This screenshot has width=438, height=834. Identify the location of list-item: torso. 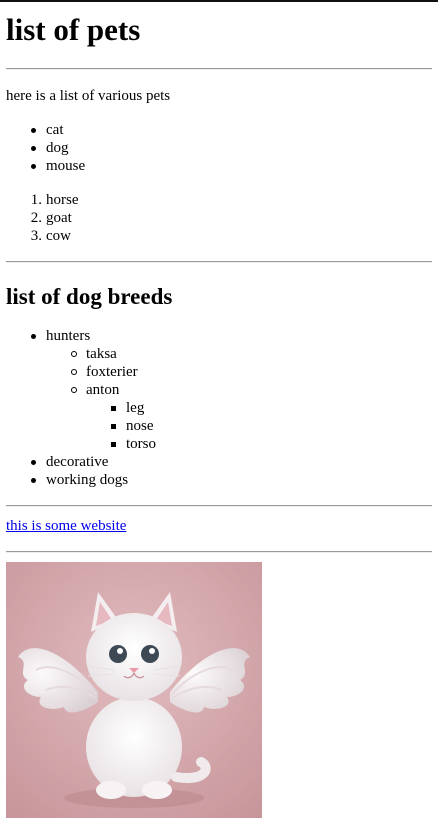
(271, 444).